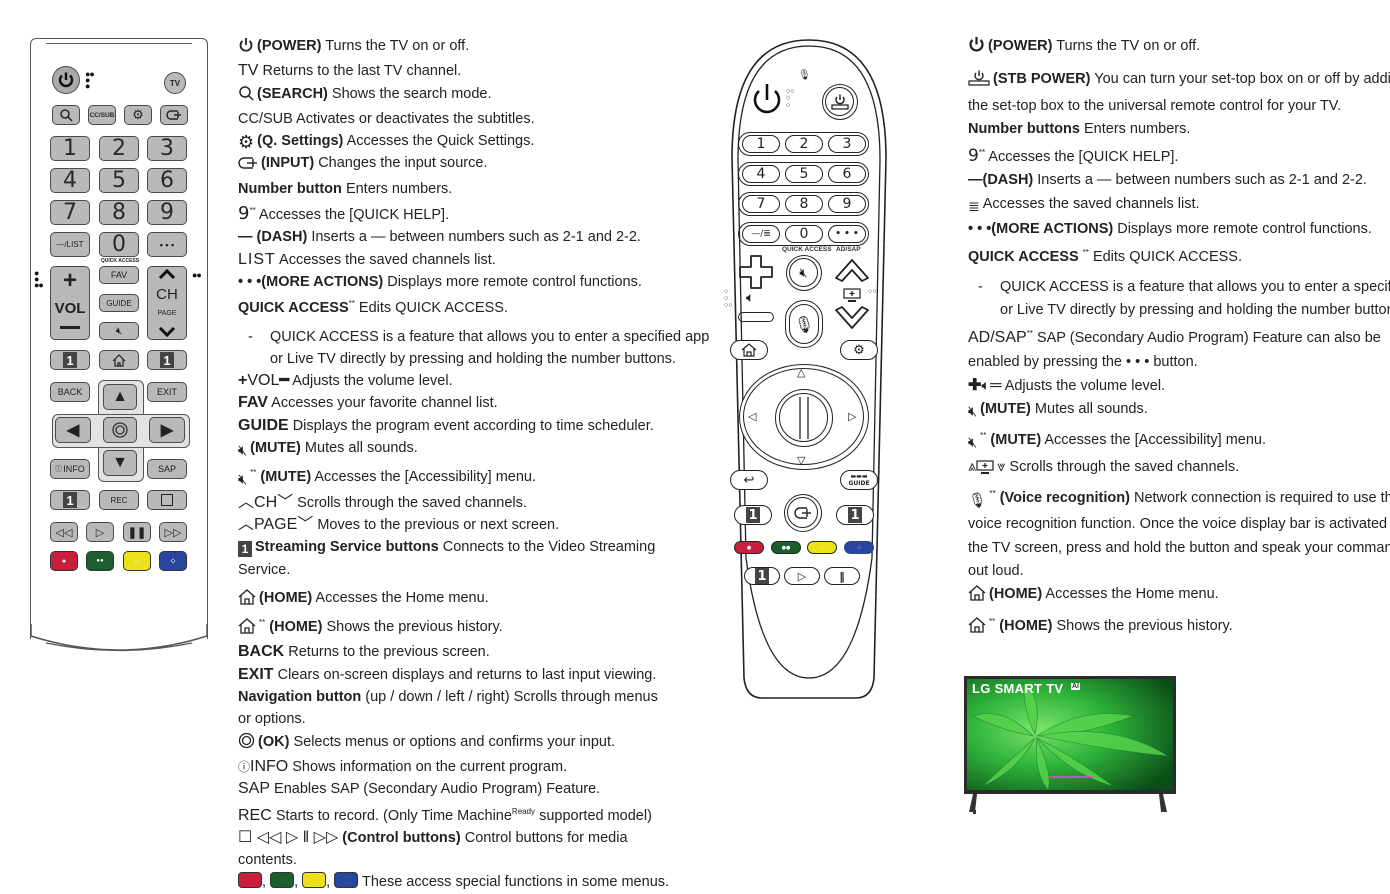  I want to click on fav-button: FAV, so click(119, 275).